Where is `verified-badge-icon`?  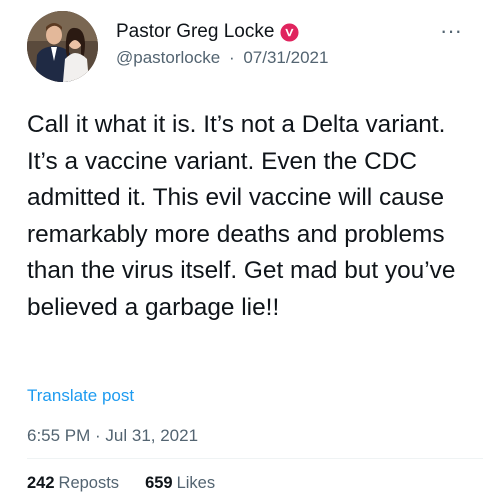
verified-badge-icon is located at coordinates (289, 32).